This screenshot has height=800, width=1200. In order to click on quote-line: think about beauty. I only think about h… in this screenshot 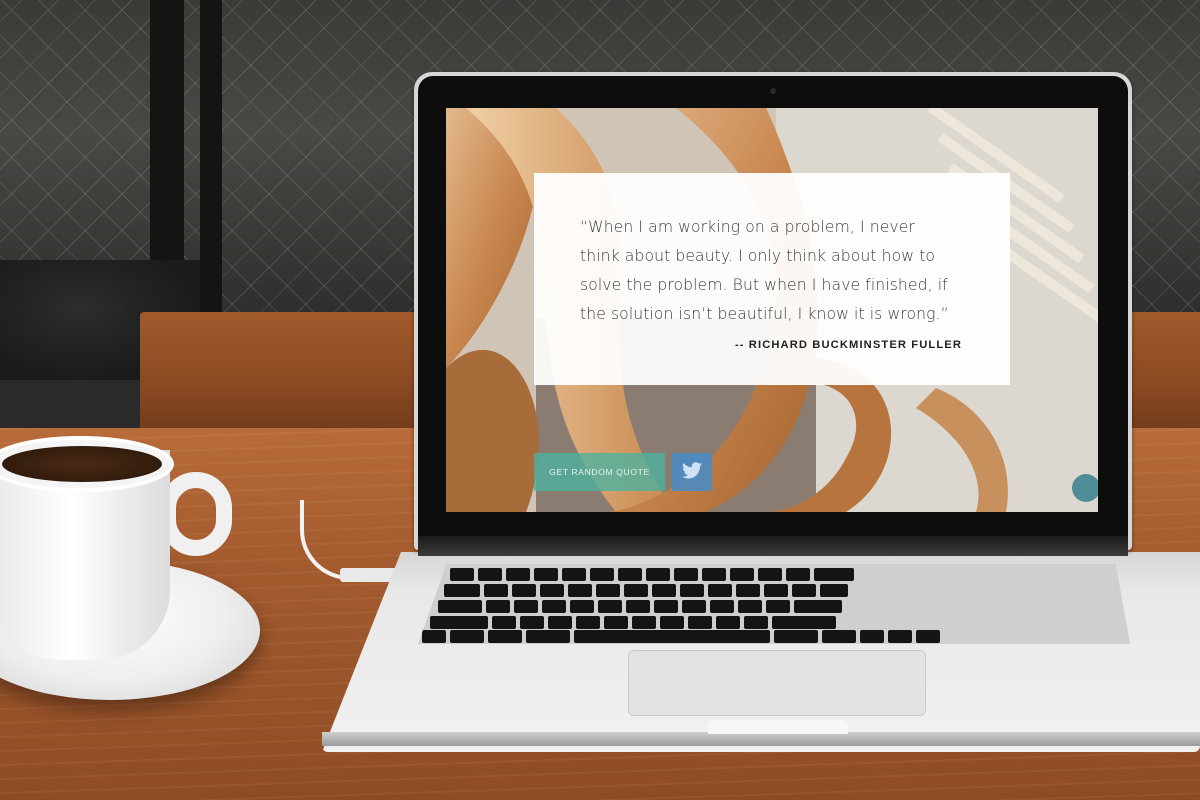, I will do `click(758, 256)`.